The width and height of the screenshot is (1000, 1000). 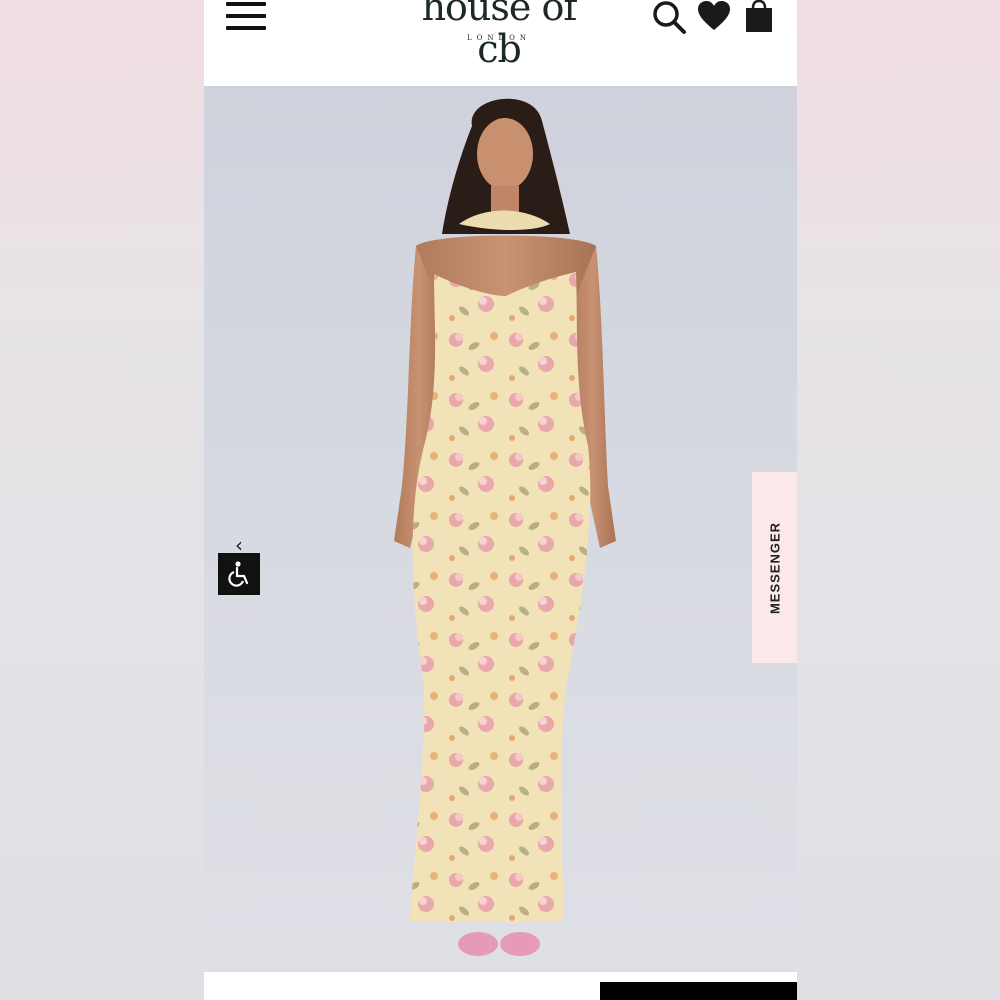 I want to click on heart-icon, so click(x=714, y=18).